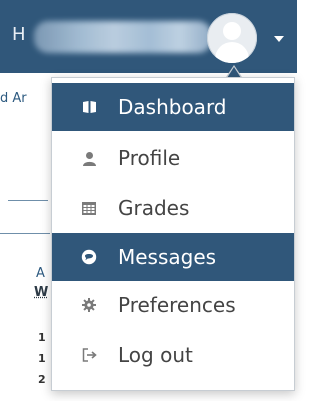 The width and height of the screenshot is (320, 401). What do you see at coordinates (89, 208) in the screenshot?
I see `table-icon` at bounding box center [89, 208].